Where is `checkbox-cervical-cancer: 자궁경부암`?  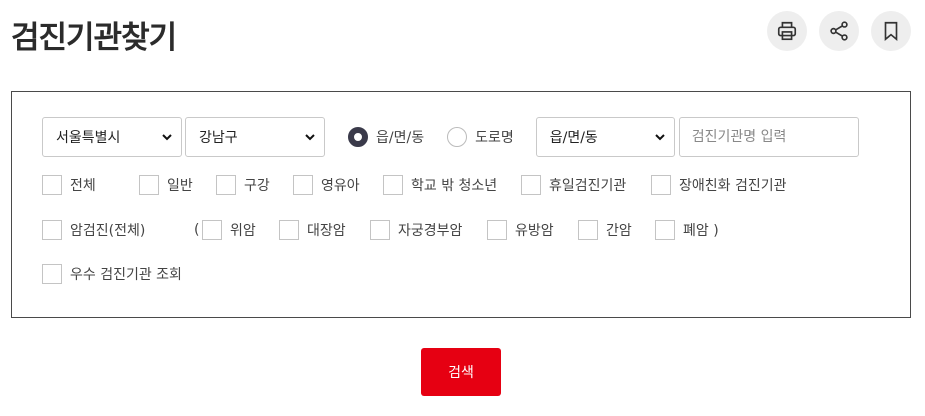 checkbox-cervical-cancer: 자궁경부암 is located at coordinates (416, 230).